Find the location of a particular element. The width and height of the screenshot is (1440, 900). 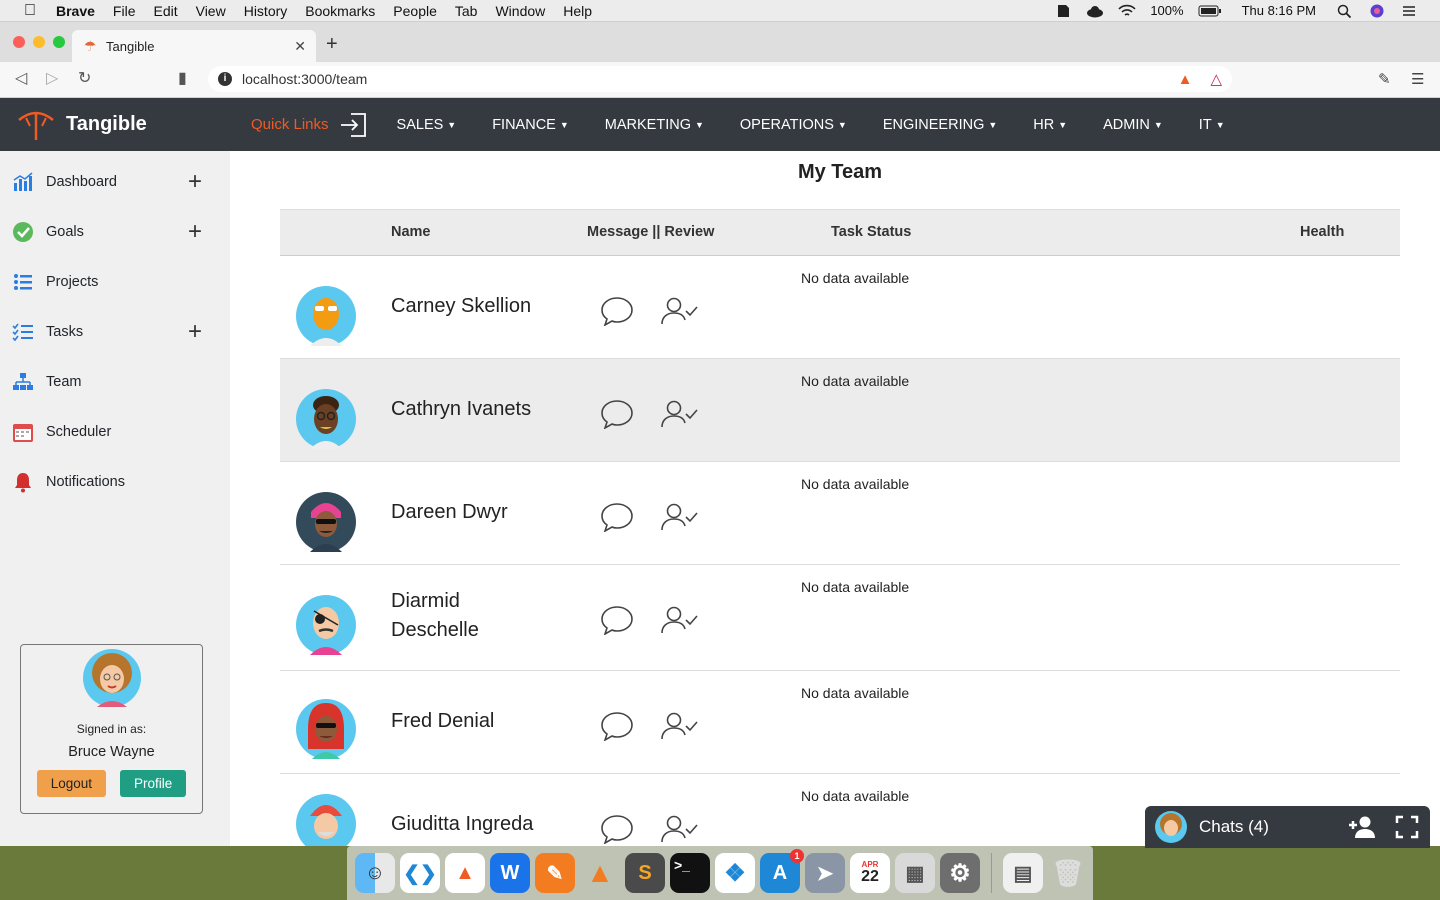

brave-rewards-icon: △ is located at coordinates (1216, 79).